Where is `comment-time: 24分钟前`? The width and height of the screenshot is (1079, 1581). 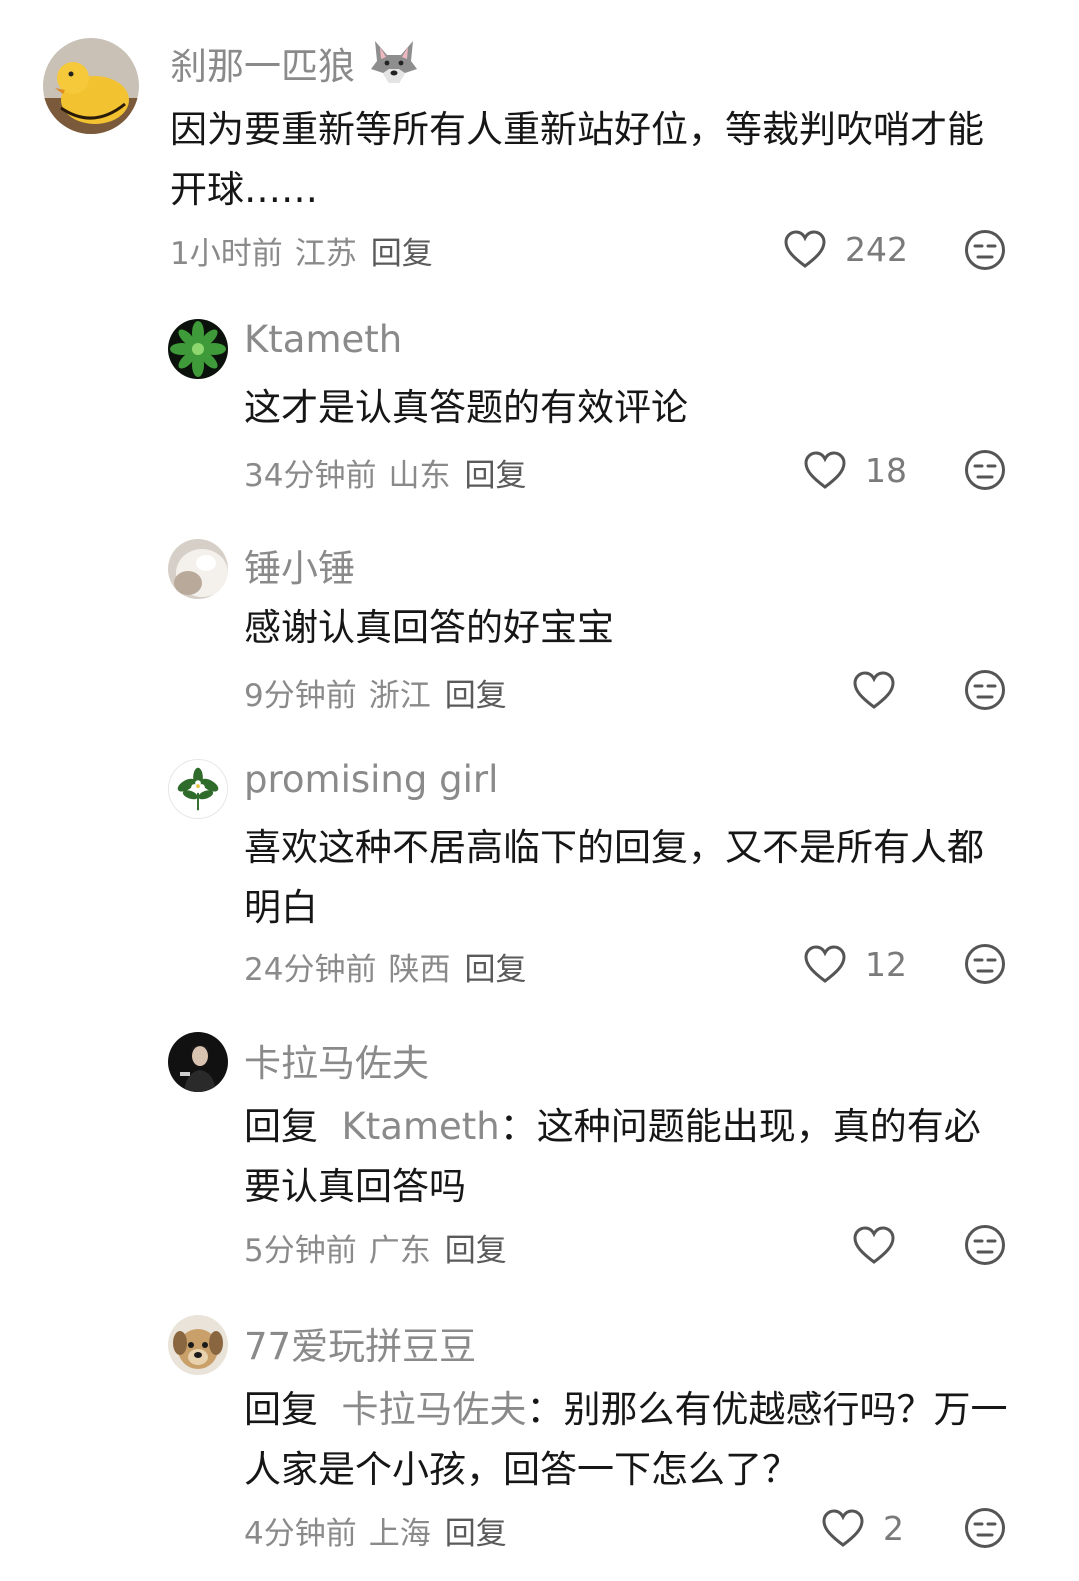
comment-time: 24分钟前 is located at coordinates (310, 970).